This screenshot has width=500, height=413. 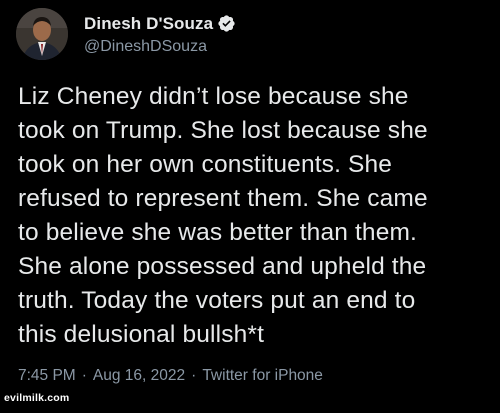 I want to click on name-row: Dinesh D'Souza, so click(x=160, y=24).